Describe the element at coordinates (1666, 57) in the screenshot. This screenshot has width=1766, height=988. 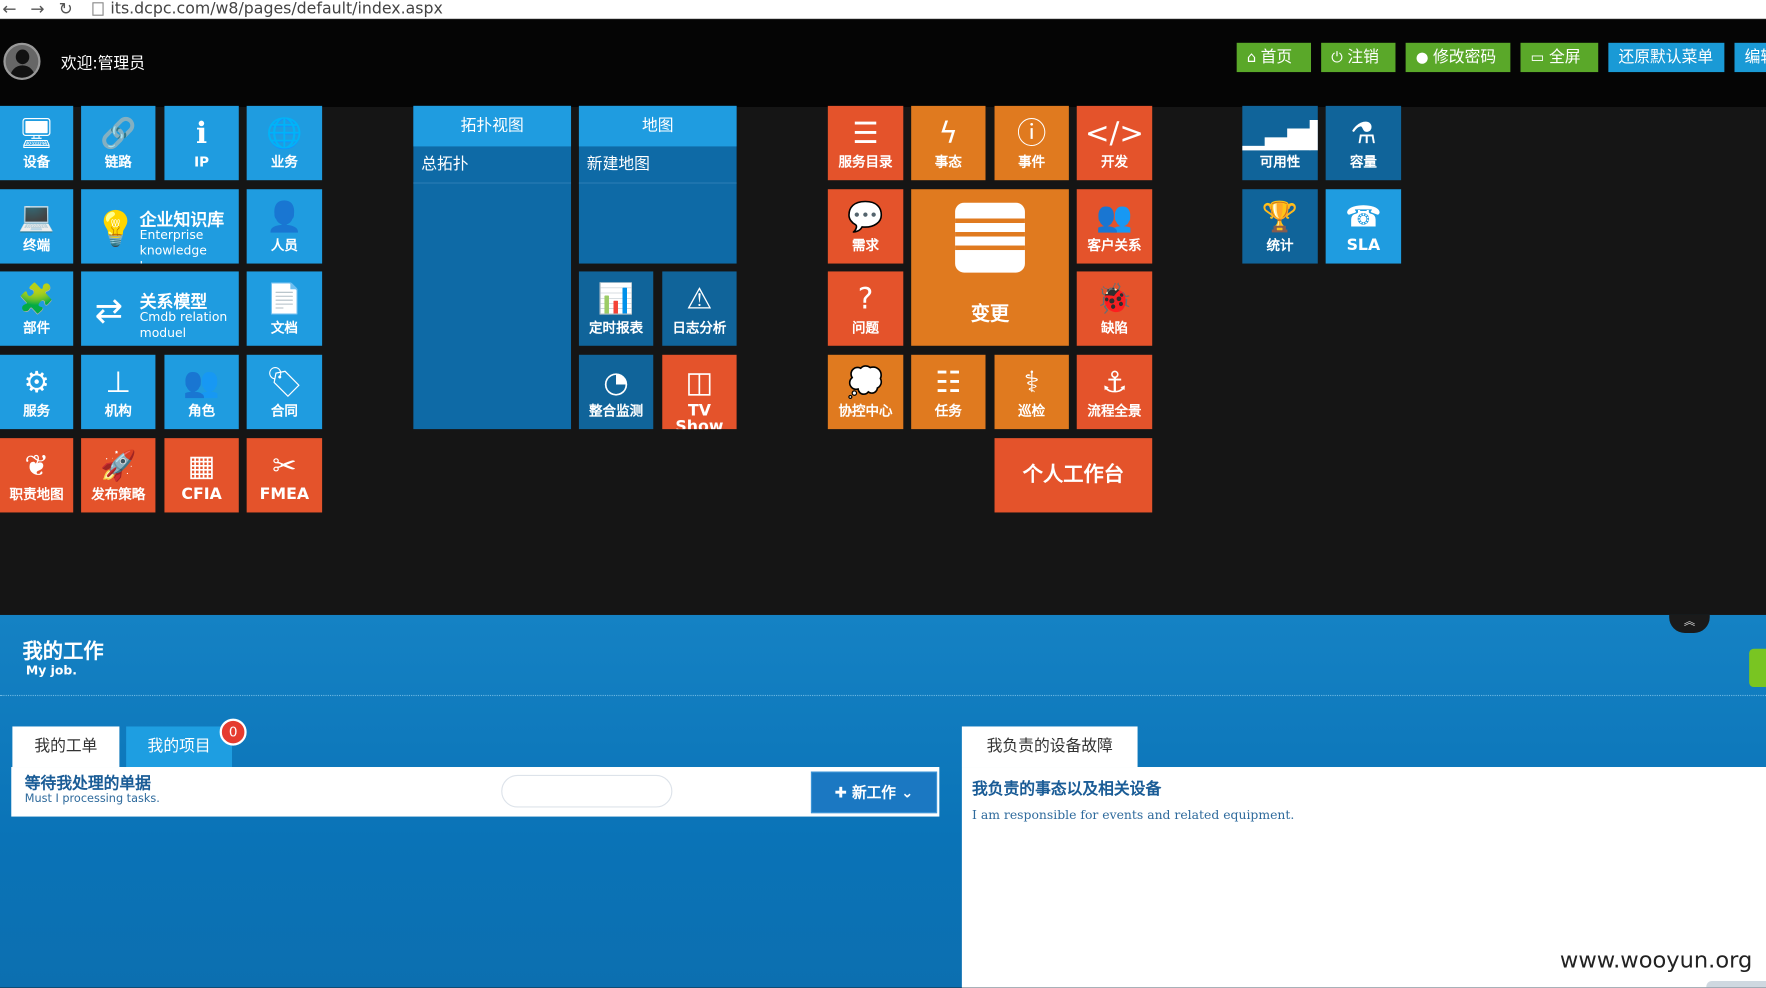
I see `restore-menu-button: 还原默认菜单` at that location.